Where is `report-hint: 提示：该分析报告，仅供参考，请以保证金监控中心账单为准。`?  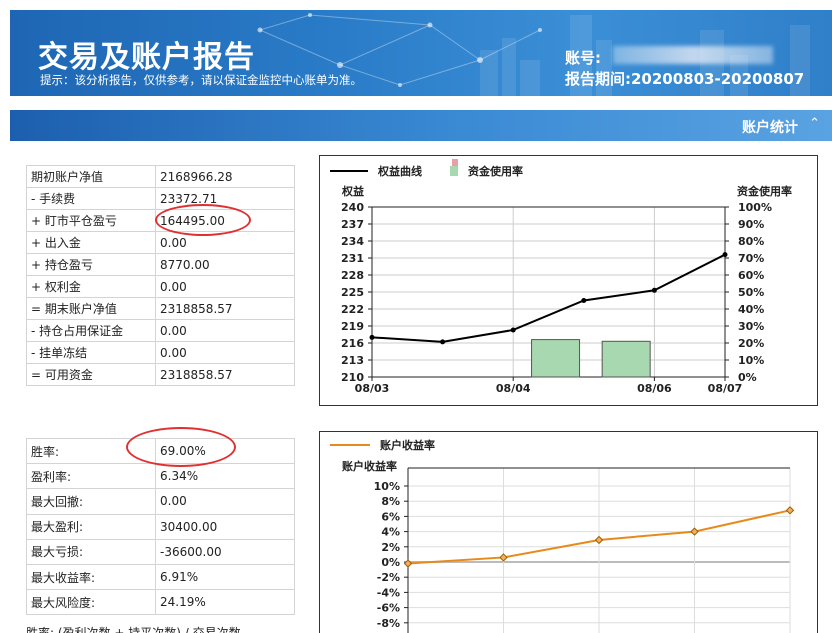 report-hint: 提示：该分析报告，仅供参考，请以保证金监控中心账单为准。 is located at coordinates (201, 80).